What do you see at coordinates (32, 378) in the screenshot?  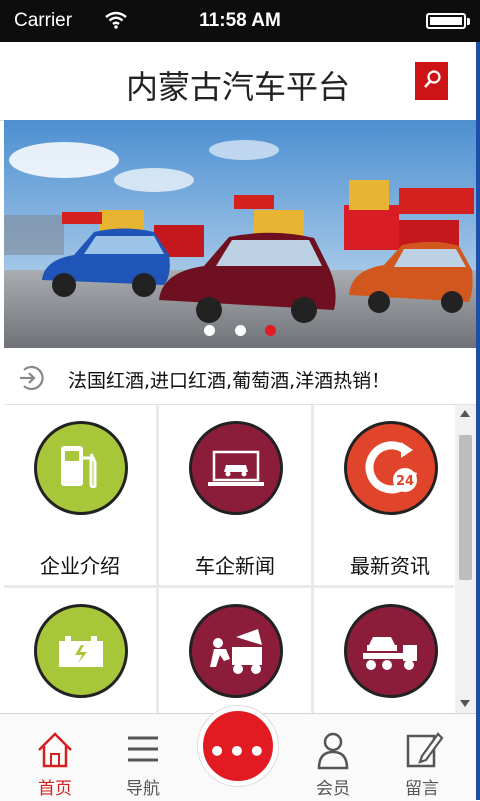 I see `announcement-icon` at bounding box center [32, 378].